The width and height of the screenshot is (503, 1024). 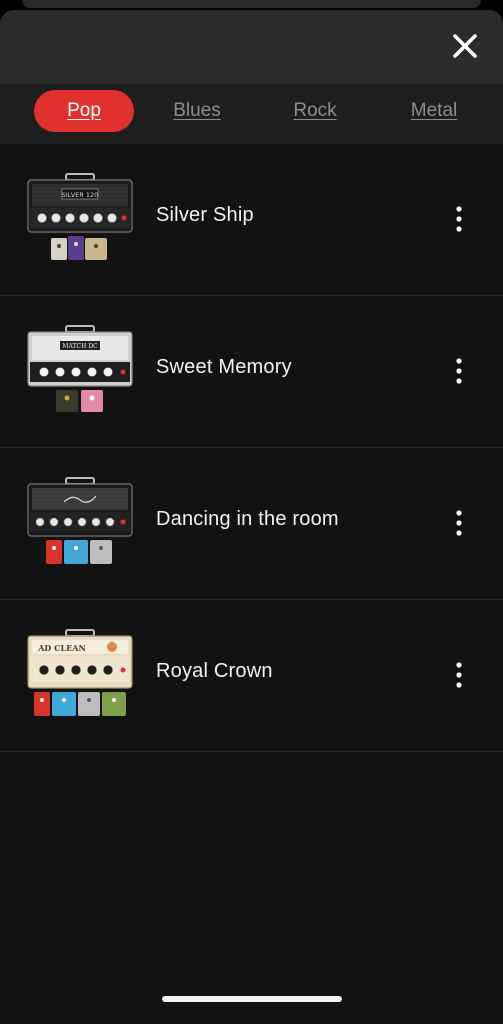 I want to click on sheet-header, so click(x=251, y=47).